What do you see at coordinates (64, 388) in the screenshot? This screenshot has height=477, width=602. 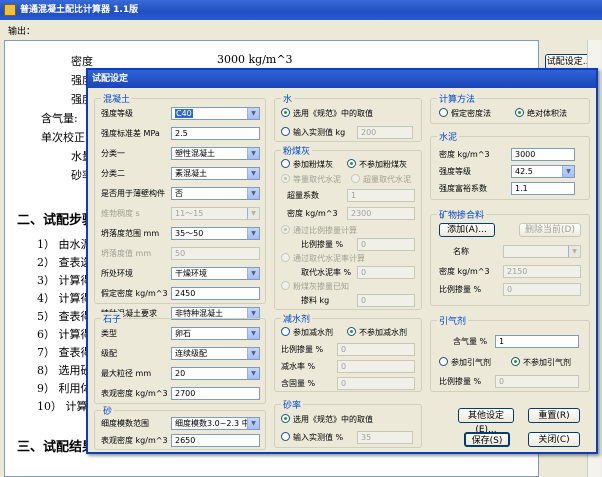 I see `doc-step: 9） 利用体` at bounding box center [64, 388].